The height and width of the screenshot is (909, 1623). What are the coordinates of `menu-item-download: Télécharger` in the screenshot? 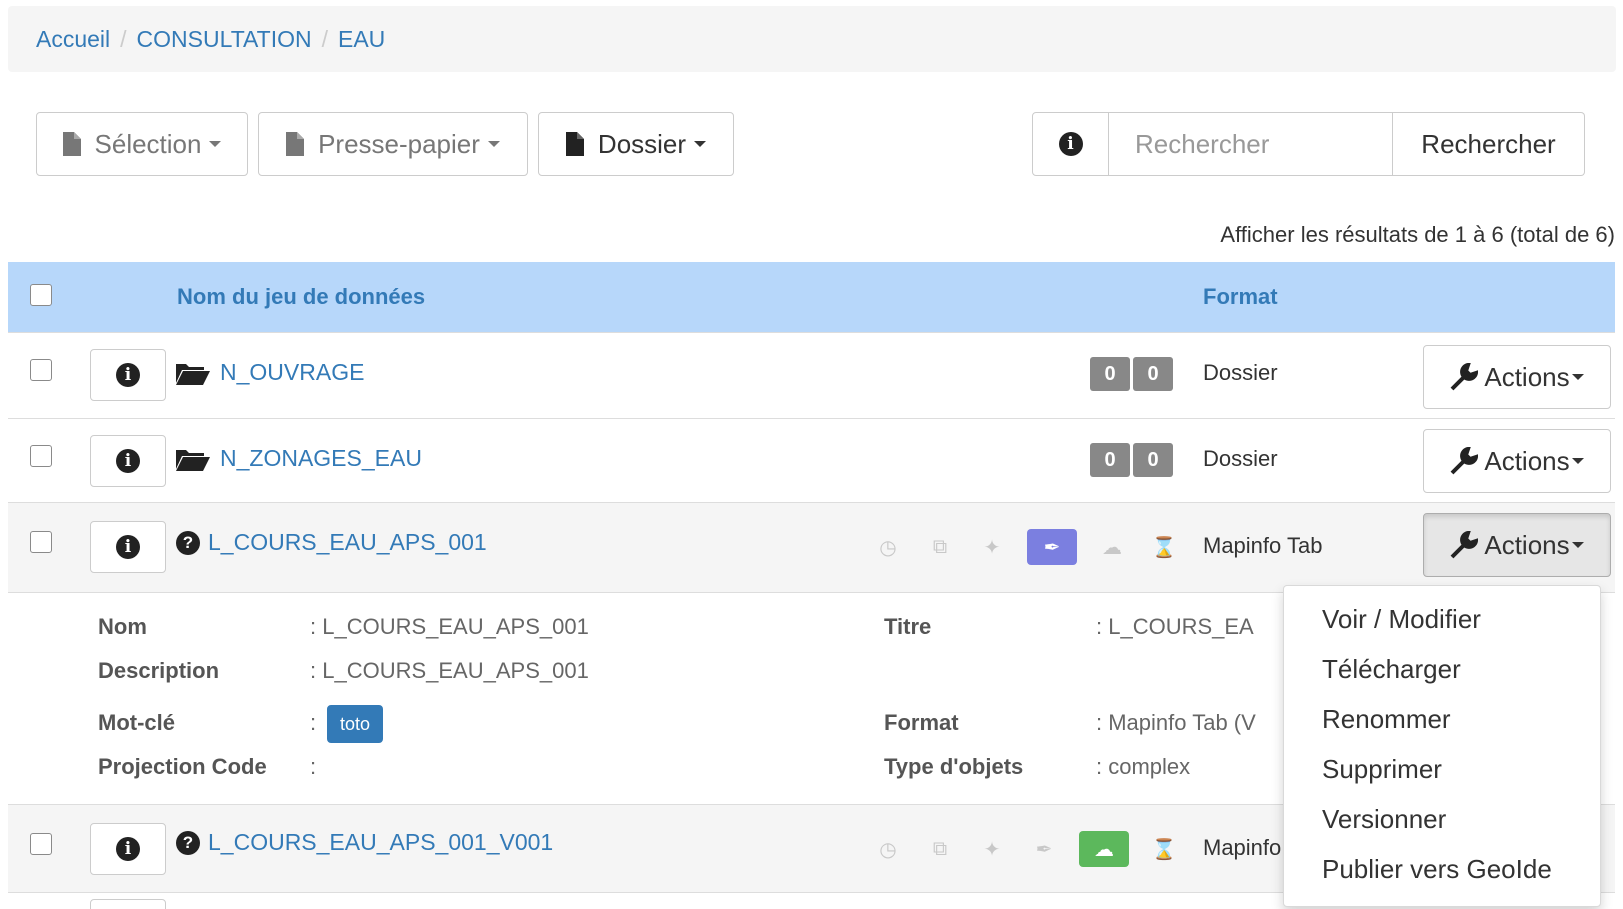 It's located at (1442, 669).